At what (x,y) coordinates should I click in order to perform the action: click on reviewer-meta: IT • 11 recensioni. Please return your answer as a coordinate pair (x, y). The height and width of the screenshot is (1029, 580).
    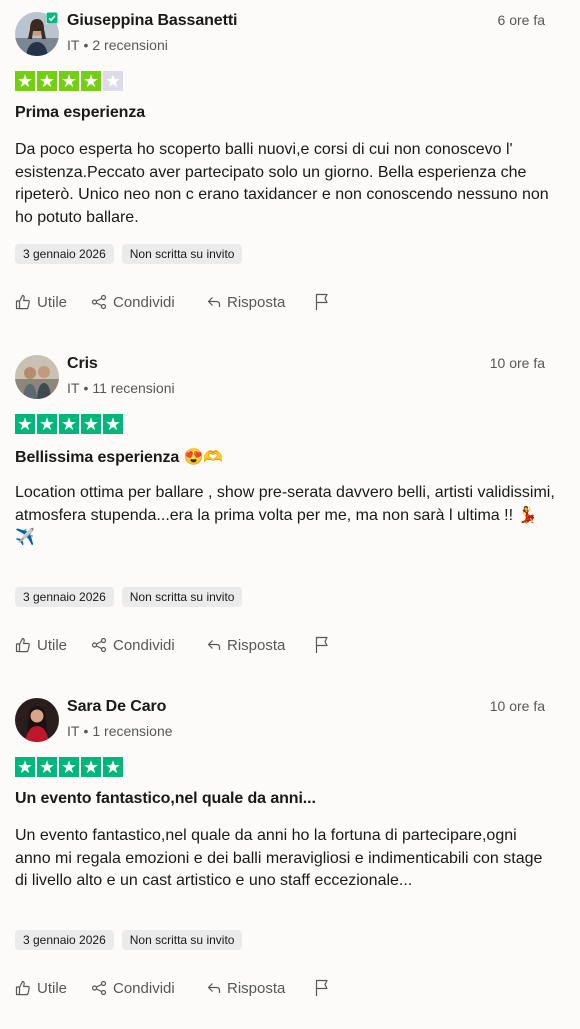
    Looking at the image, I should click on (121, 388).